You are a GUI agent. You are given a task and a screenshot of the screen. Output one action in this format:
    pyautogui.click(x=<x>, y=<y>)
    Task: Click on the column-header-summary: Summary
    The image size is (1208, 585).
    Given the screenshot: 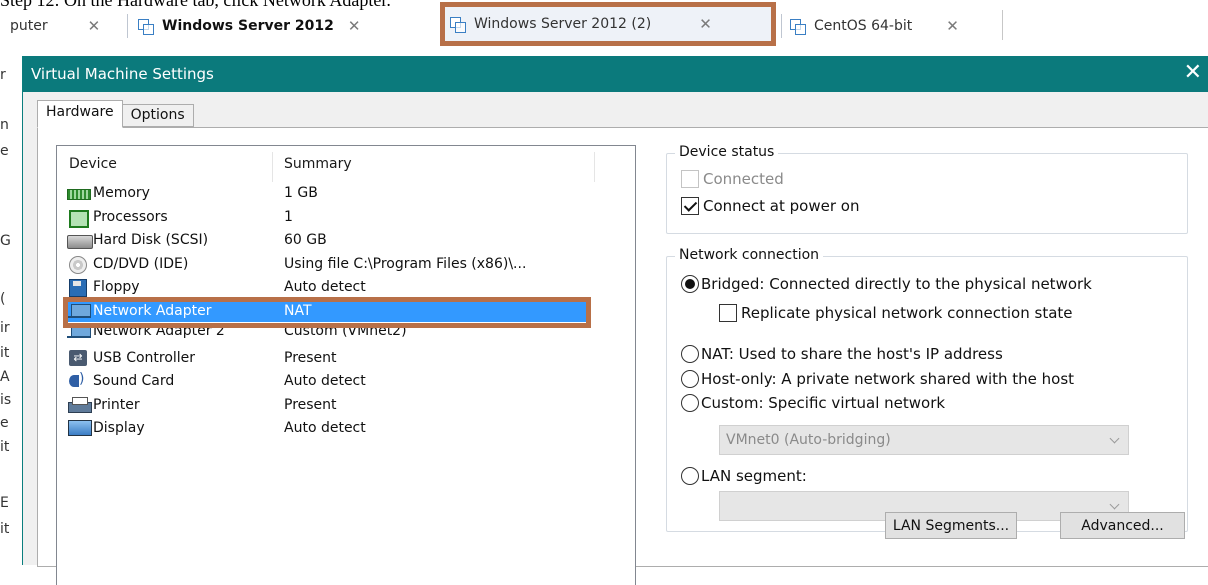 What is the action you would take?
    pyautogui.click(x=318, y=164)
    